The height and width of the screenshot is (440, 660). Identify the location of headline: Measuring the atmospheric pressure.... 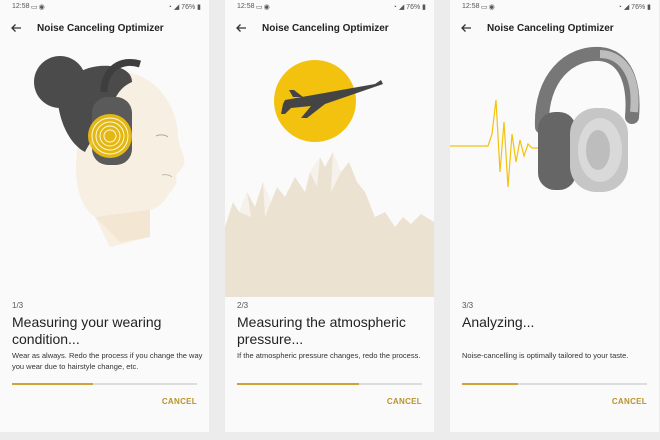
(321, 330).